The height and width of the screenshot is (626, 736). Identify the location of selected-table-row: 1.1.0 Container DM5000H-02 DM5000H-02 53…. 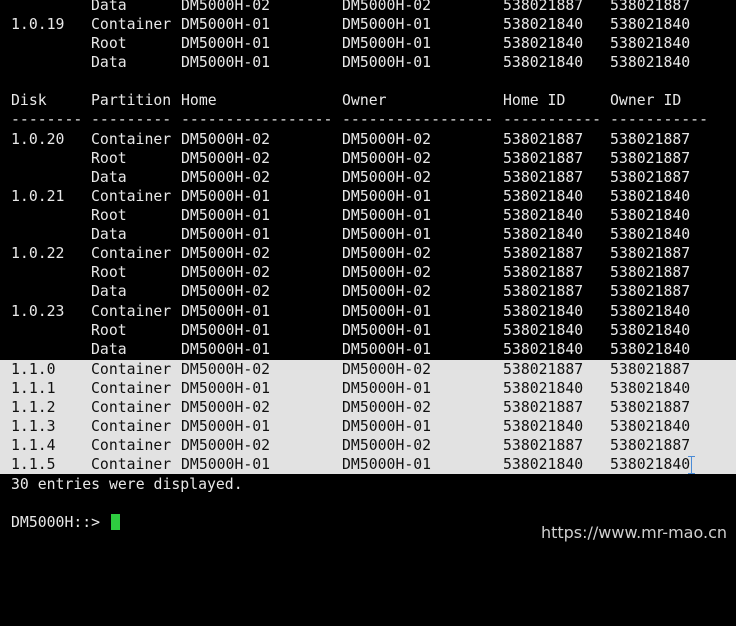
(368, 369).